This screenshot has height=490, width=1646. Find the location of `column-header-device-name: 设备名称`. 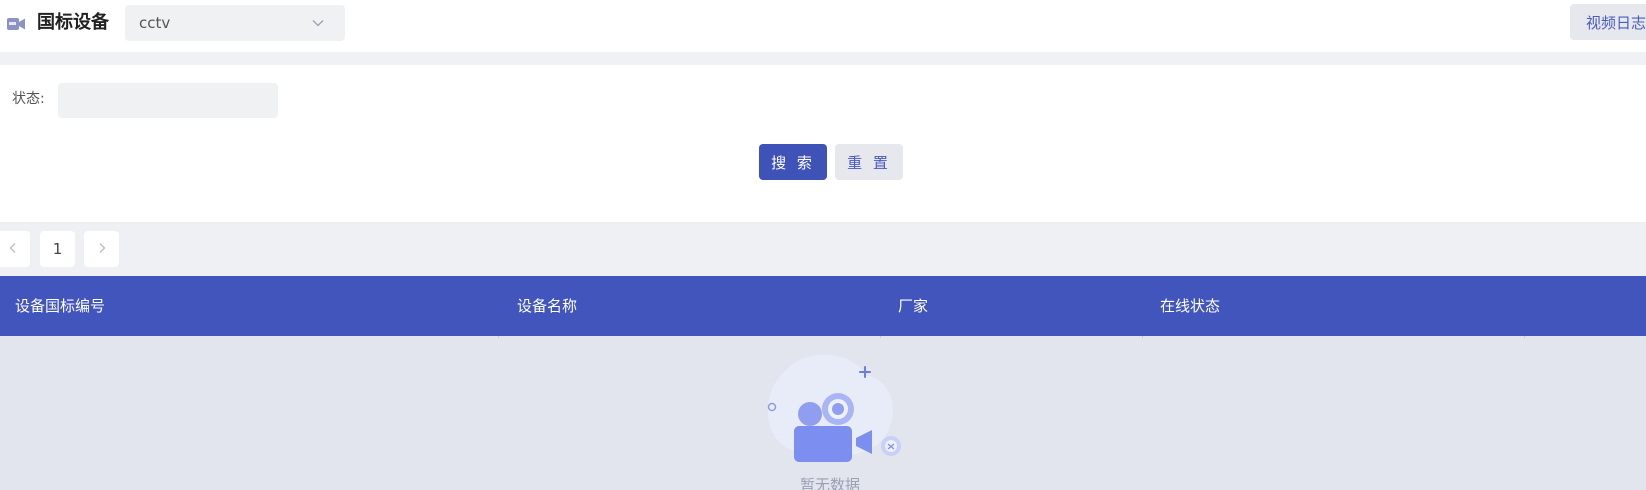

column-header-device-name: 设备名称 is located at coordinates (547, 306).